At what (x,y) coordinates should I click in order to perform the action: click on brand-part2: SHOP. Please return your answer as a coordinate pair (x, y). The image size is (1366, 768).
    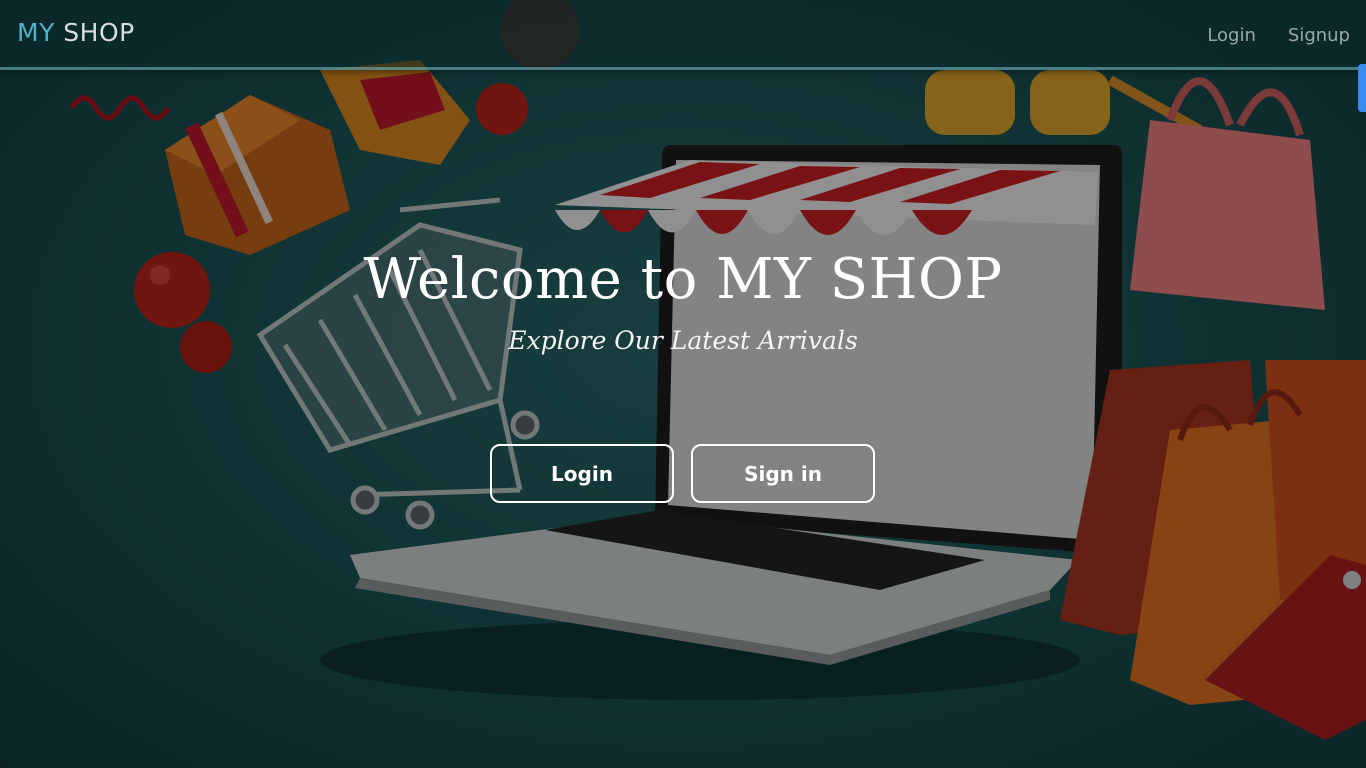
    Looking at the image, I should click on (99, 32).